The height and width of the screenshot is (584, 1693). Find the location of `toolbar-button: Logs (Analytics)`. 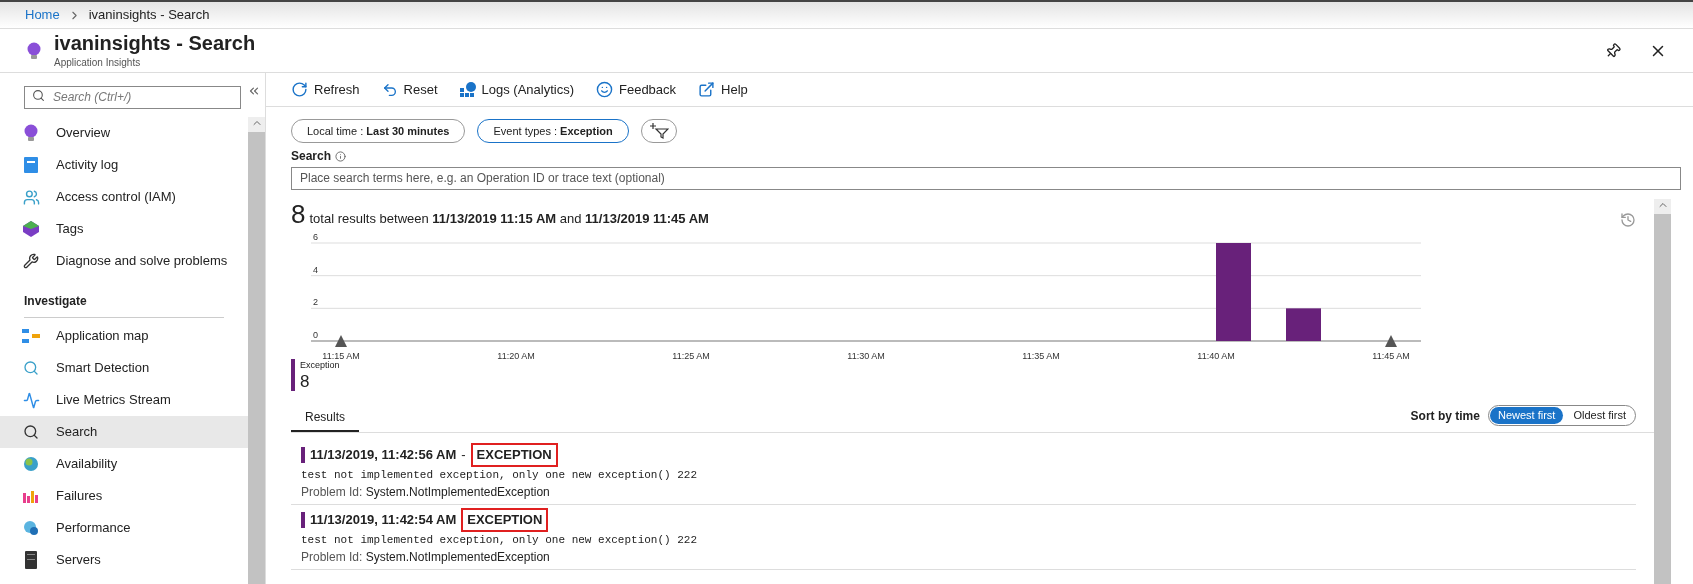

toolbar-button: Logs (Analytics) is located at coordinates (516, 89).